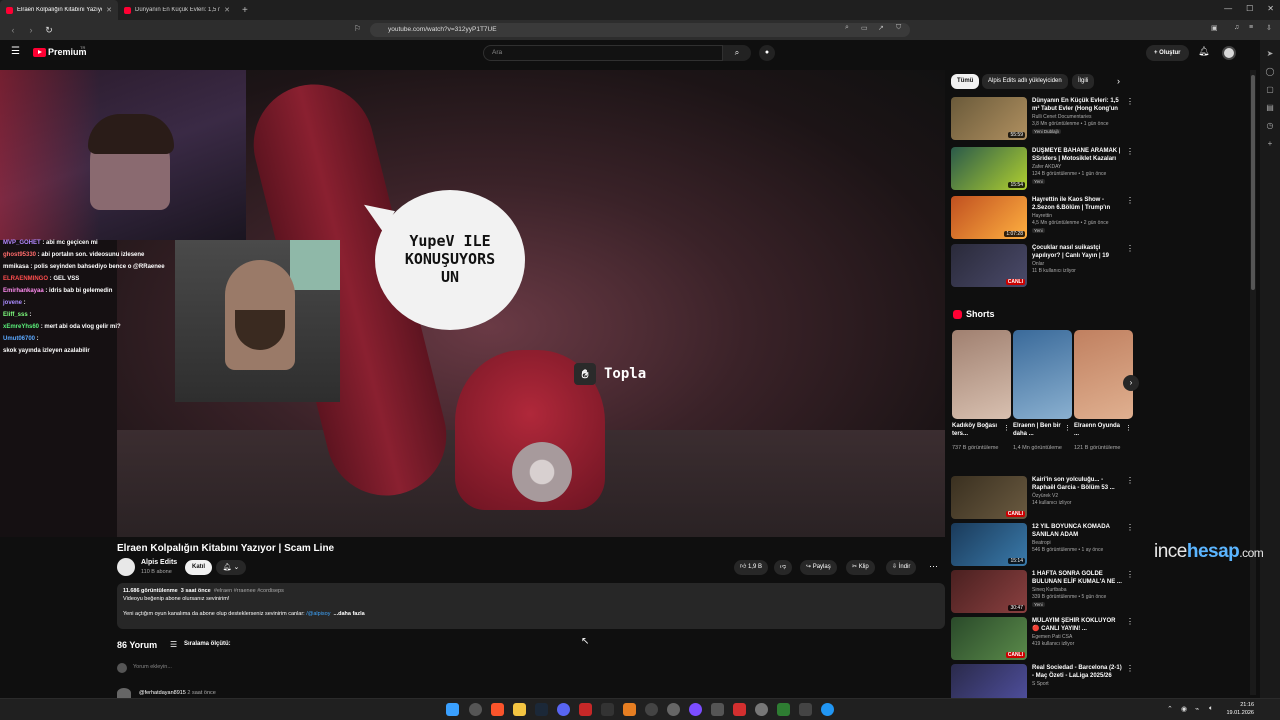  Describe the element at coordinates (177, 10) in the screenshot. I see `browser-tab: Dünyanın En Küçük Evleri: 1,5 m² Tab ✕` at that location.